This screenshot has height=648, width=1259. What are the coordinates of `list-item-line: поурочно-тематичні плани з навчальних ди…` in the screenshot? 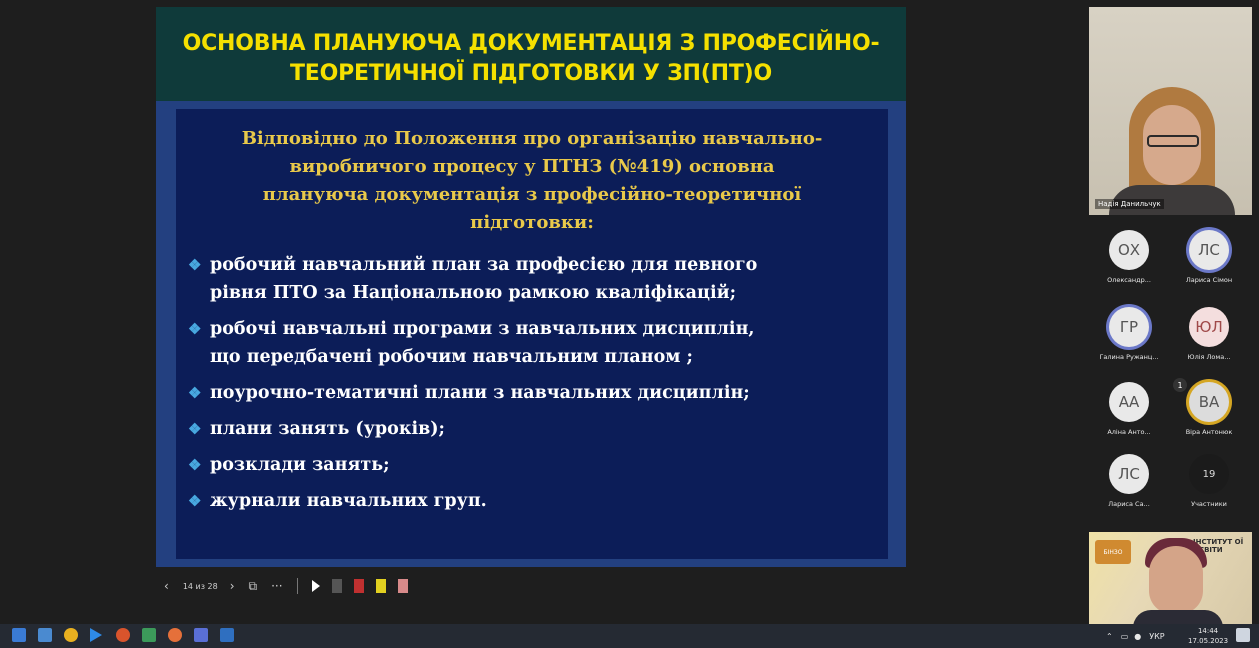 It's located at (480, 393).